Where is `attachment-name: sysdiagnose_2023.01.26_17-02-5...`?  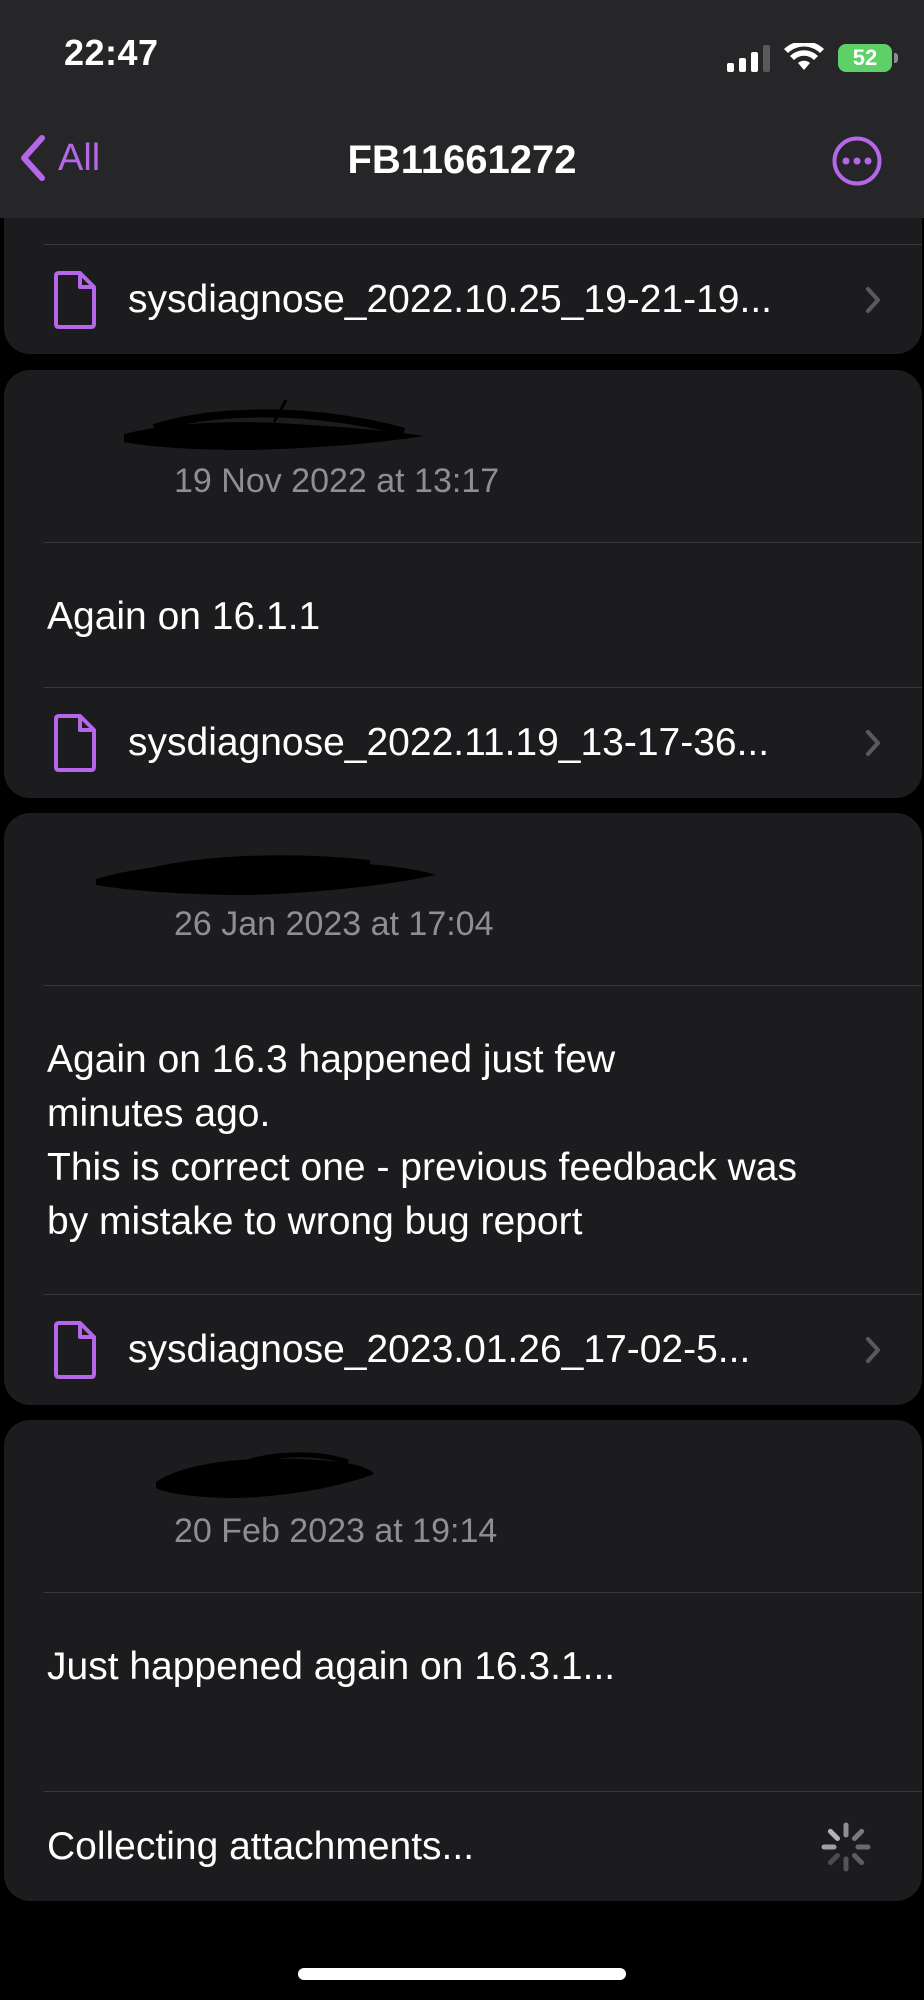 attachment-name: sysdiagnose_2023.01.26_17-02-5... is located at coordinates (439, 1349).